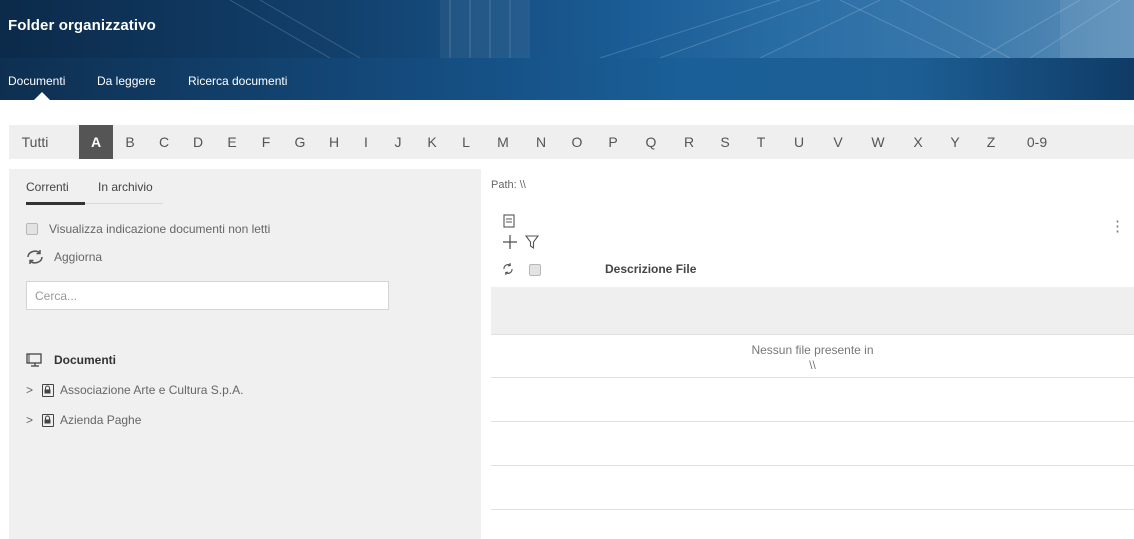  I want to click on alpha-filter-d: D, so click(198, 142).